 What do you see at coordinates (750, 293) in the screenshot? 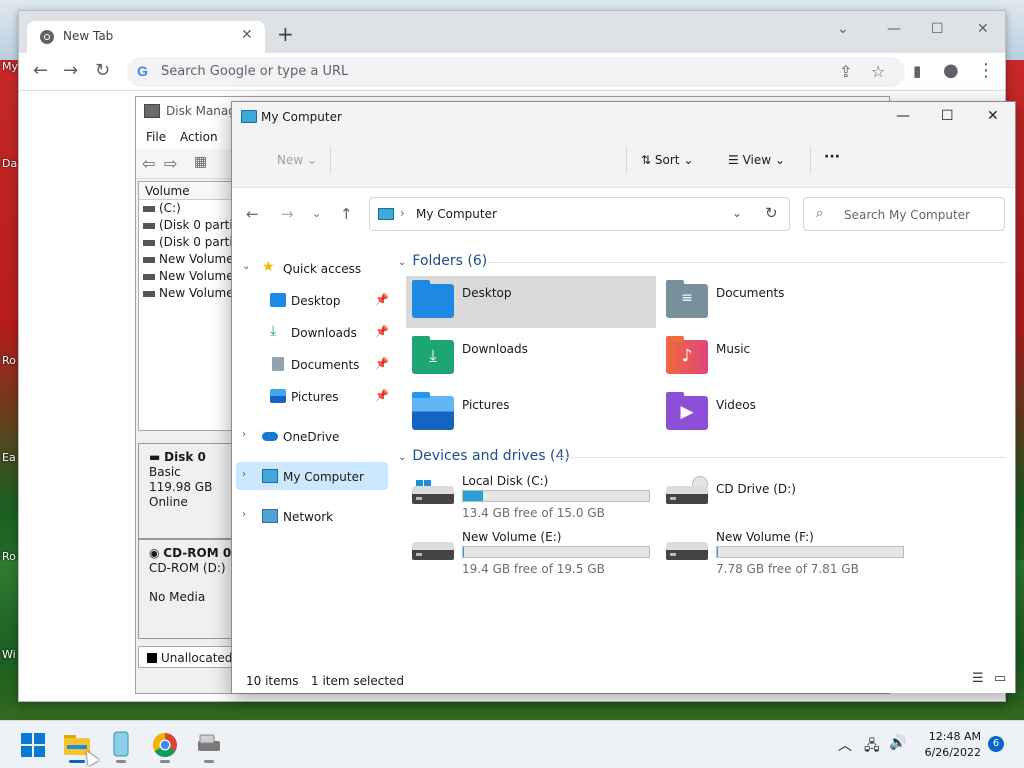
I see `folder-name: Documents` at bounding box center [750, 293].